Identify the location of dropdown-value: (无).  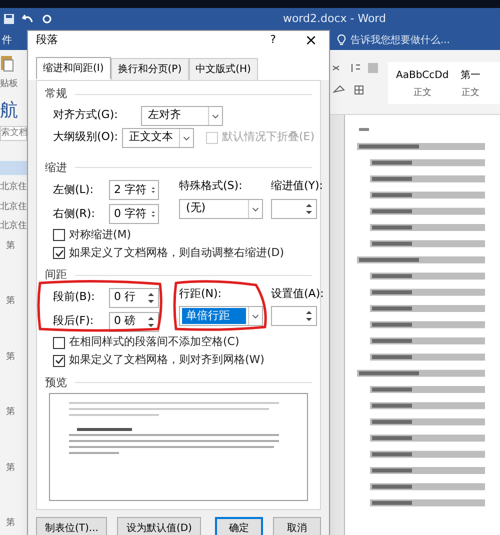
(196, 208).